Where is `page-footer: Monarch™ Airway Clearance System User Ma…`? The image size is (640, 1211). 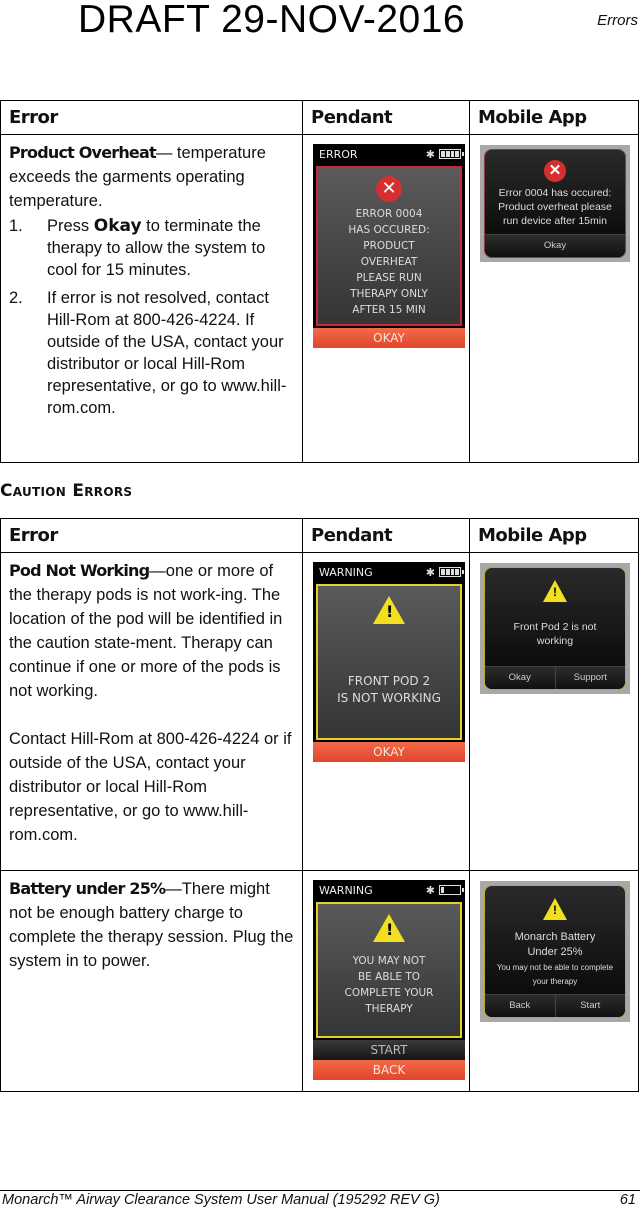
page-footer: Monarch™ Airway Clearance System User Ma… is located at coordinates (319, 1200).